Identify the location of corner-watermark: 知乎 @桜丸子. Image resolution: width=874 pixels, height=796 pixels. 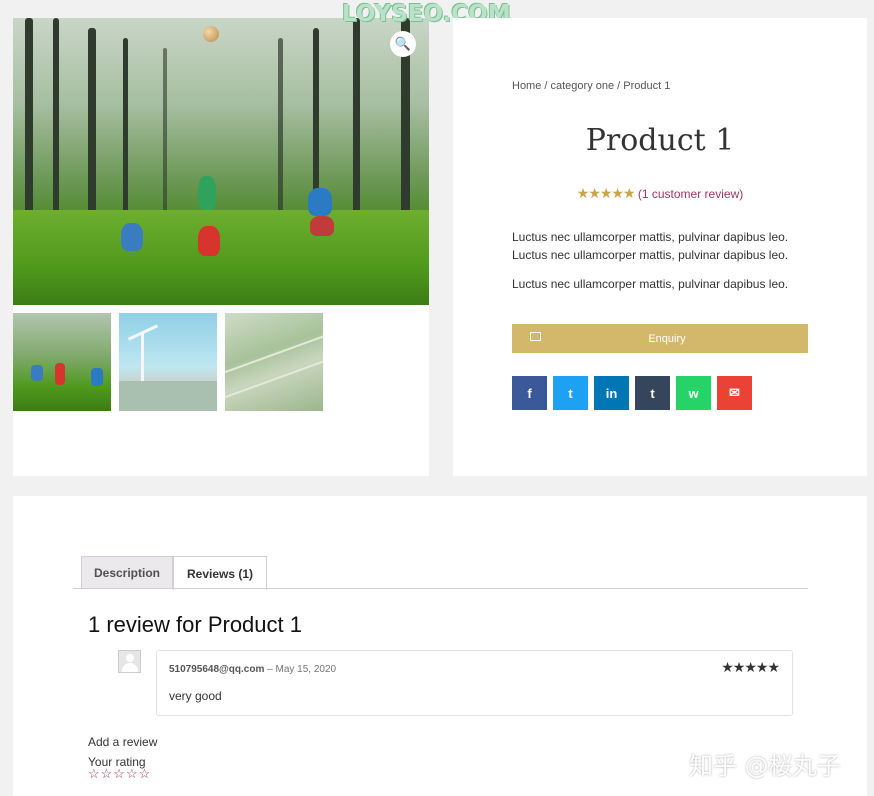
(765, 766).